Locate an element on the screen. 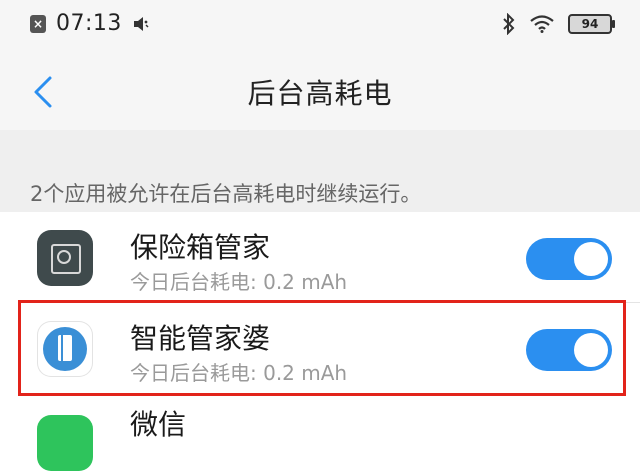  app-name: 保险箱管家 is located at coordinates (200, 247).